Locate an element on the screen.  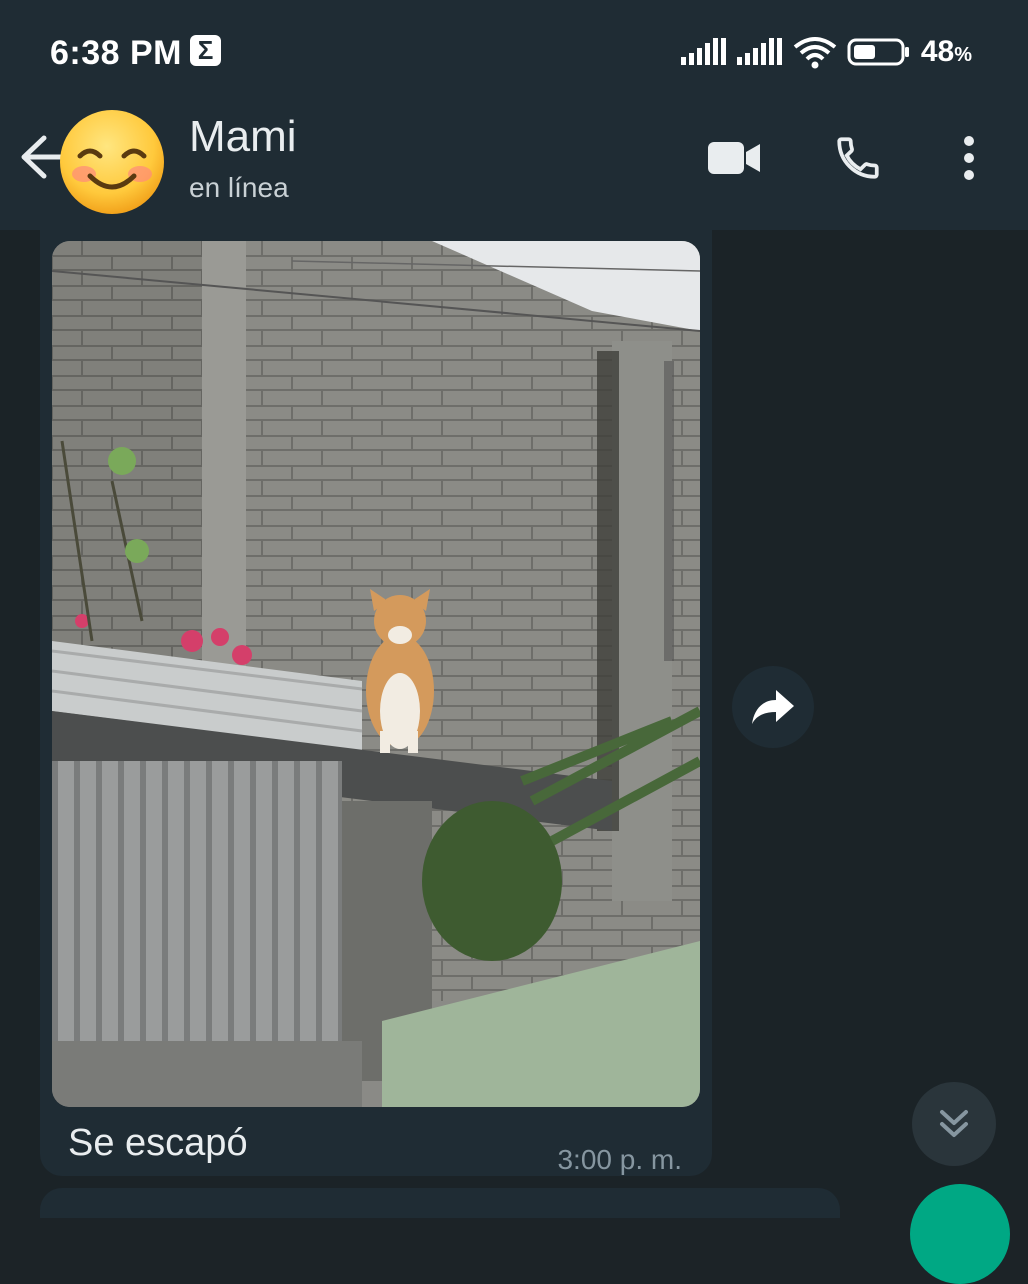
status-icons: 48% is located at coordinates (826, 52).